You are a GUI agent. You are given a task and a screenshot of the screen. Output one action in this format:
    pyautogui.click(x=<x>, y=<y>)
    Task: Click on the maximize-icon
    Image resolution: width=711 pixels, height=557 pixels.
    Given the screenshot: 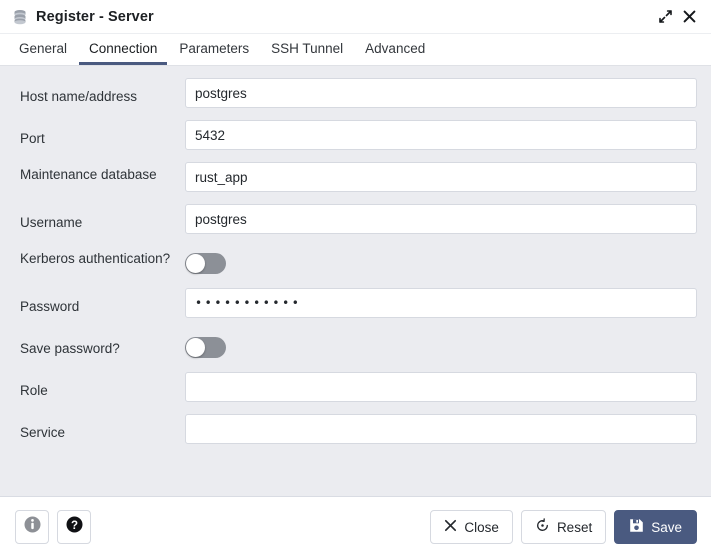 What is the action you would take?
    pyautogui.click(x=665, y=17)
    